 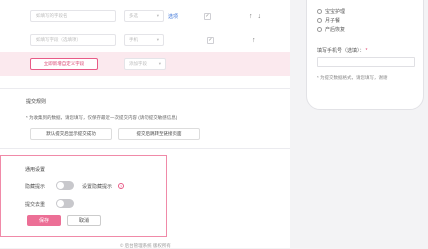 I want to click on option-label: 月子餐, so click(x=333, y=21).